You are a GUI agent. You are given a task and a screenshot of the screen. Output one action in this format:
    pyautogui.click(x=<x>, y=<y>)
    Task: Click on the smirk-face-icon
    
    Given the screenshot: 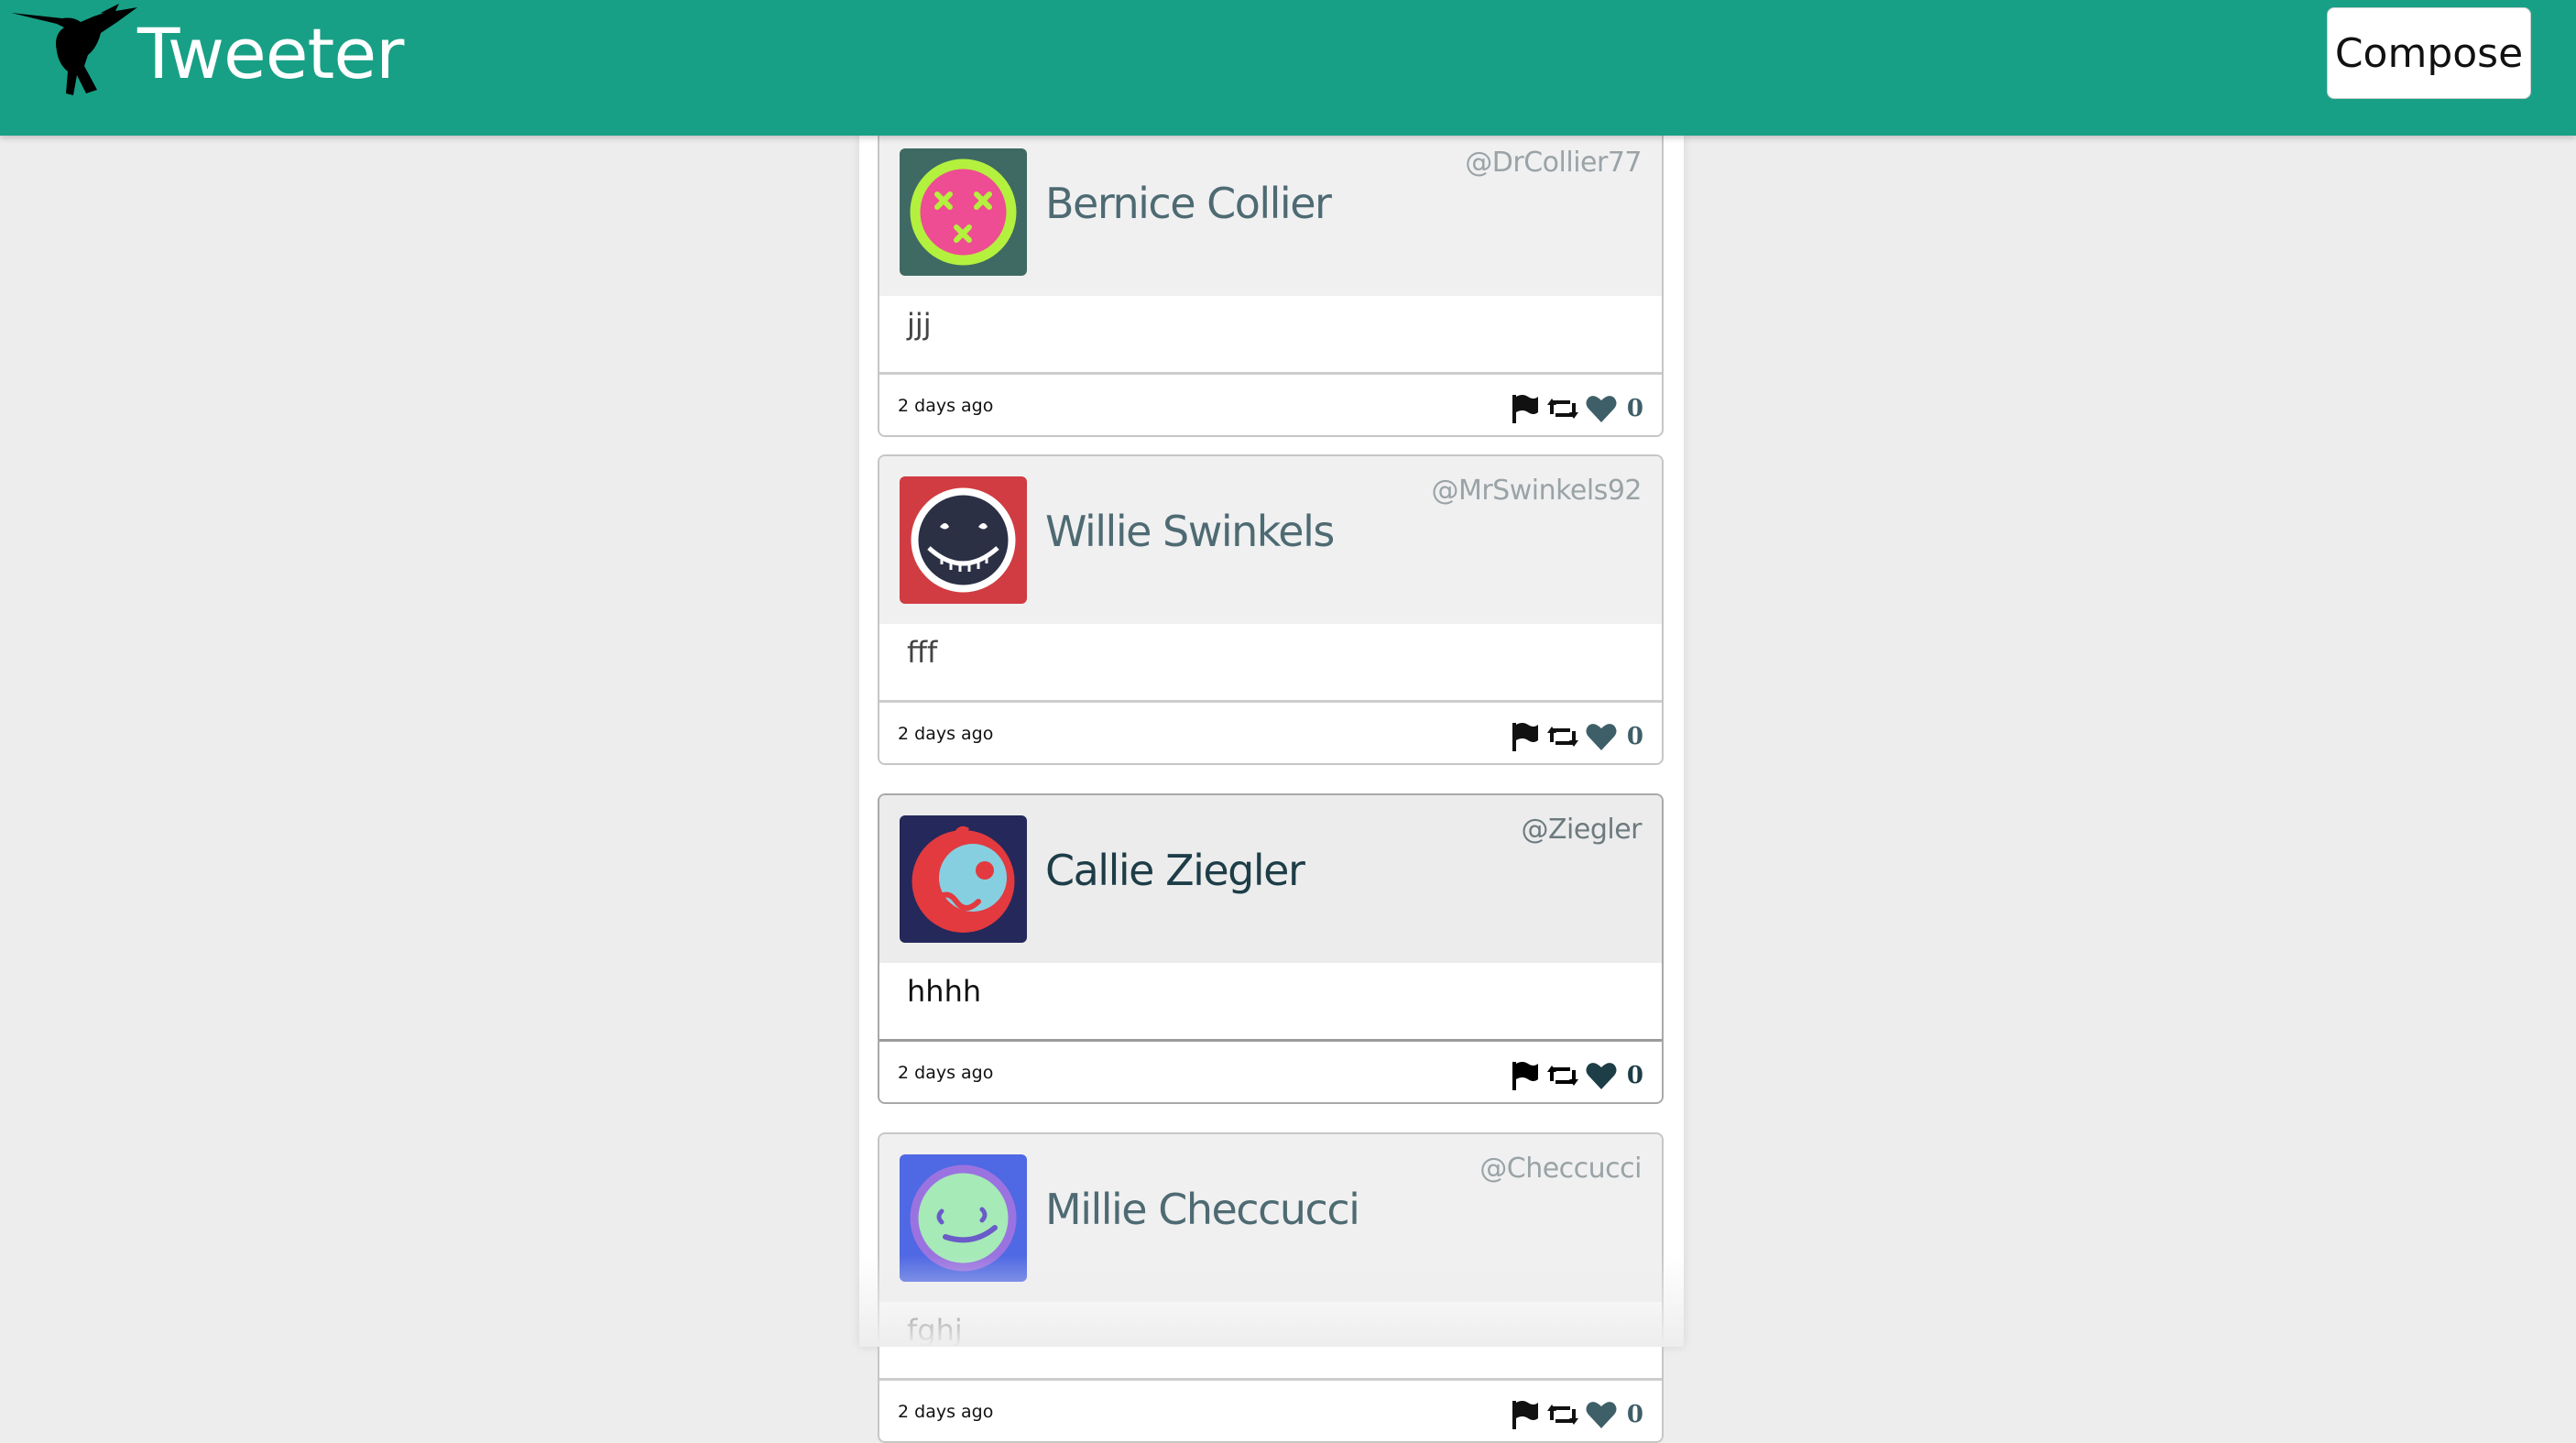 What is the action you would take?
    pyautogui.click(x=964, y=1218)
    